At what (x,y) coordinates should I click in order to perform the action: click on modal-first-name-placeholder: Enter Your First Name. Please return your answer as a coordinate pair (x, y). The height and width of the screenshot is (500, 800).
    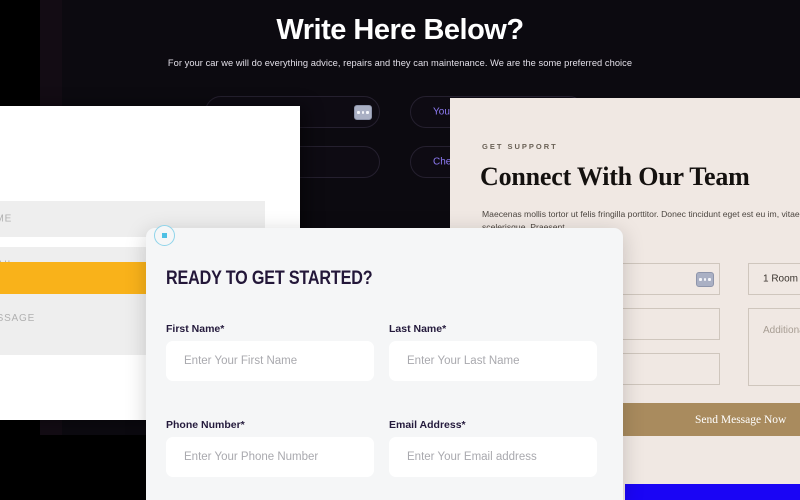
    Looking at the image, I should click on (241, 361).